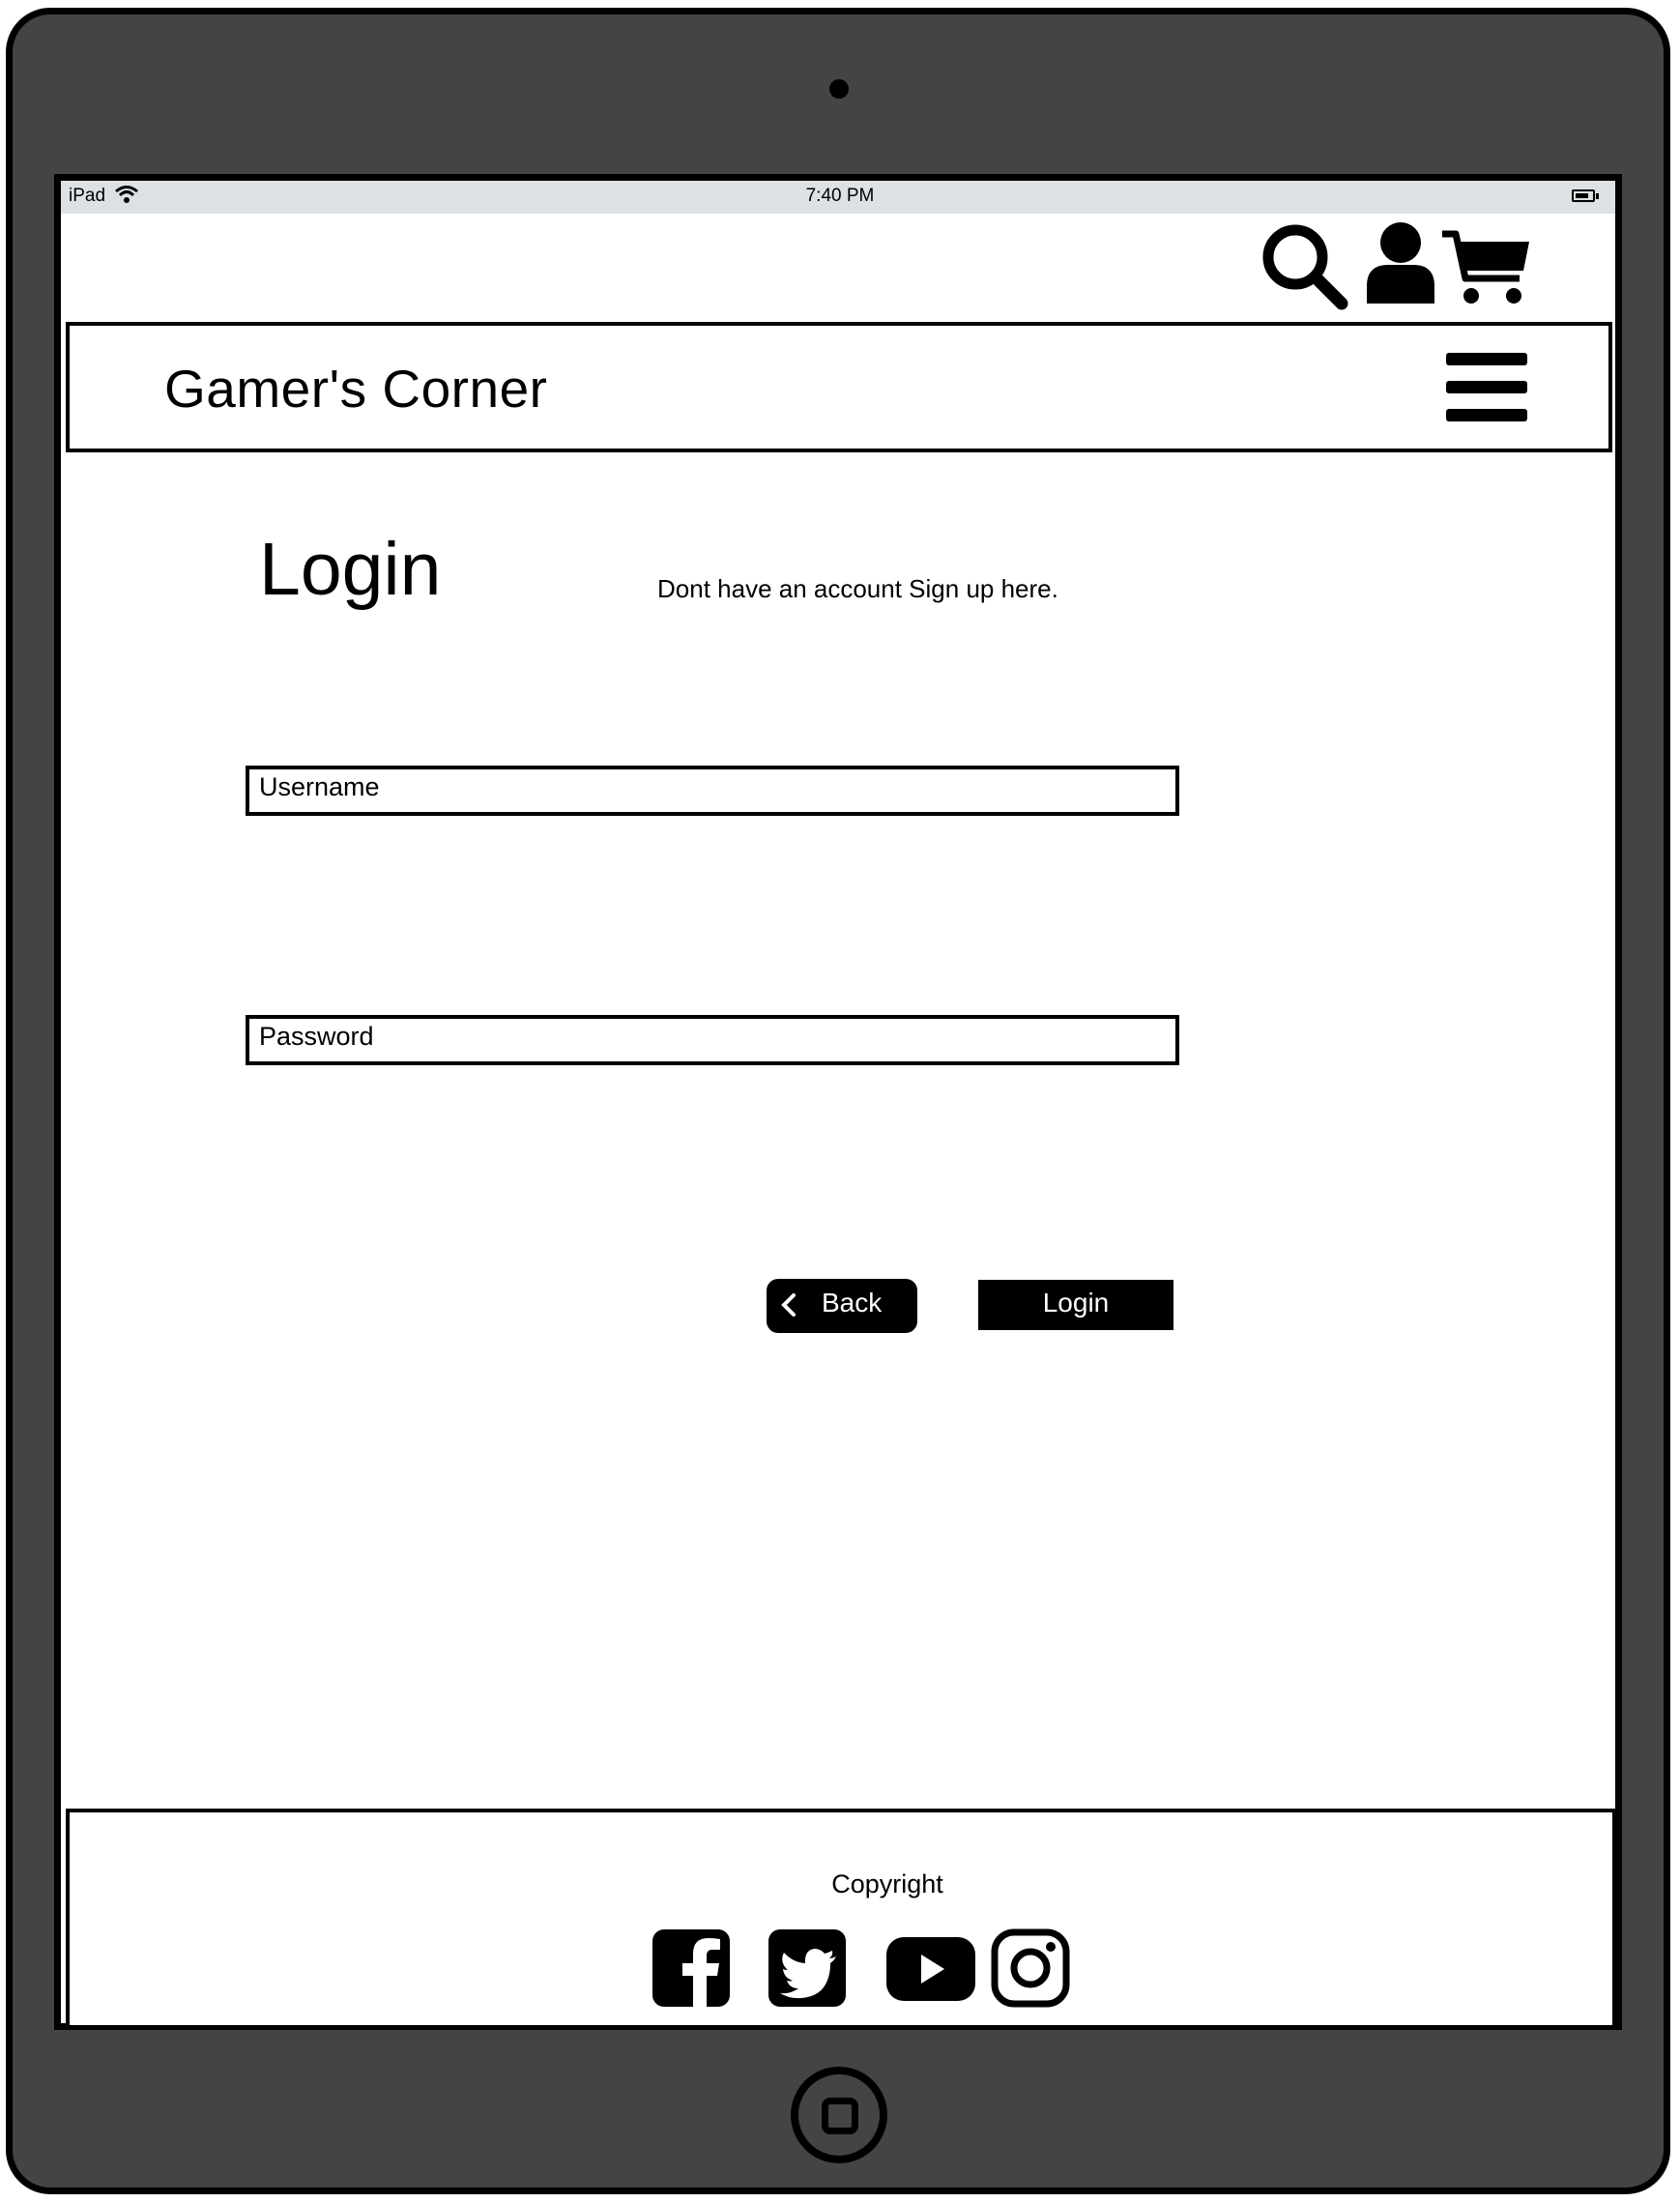 This screenshot has height=2202, width=1680. I want to click on username-input: Username, so click(713, 791).